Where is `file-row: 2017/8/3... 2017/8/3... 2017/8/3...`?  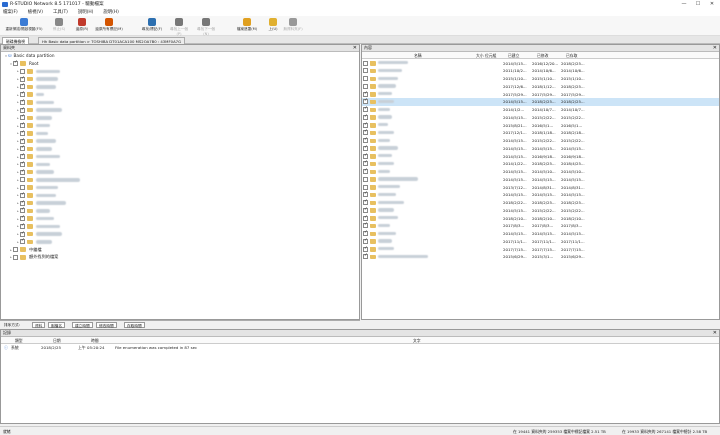
file-row: 2017/8/3... 2017/8/3... 2017/8/3... is located at coordinates (540, 226).